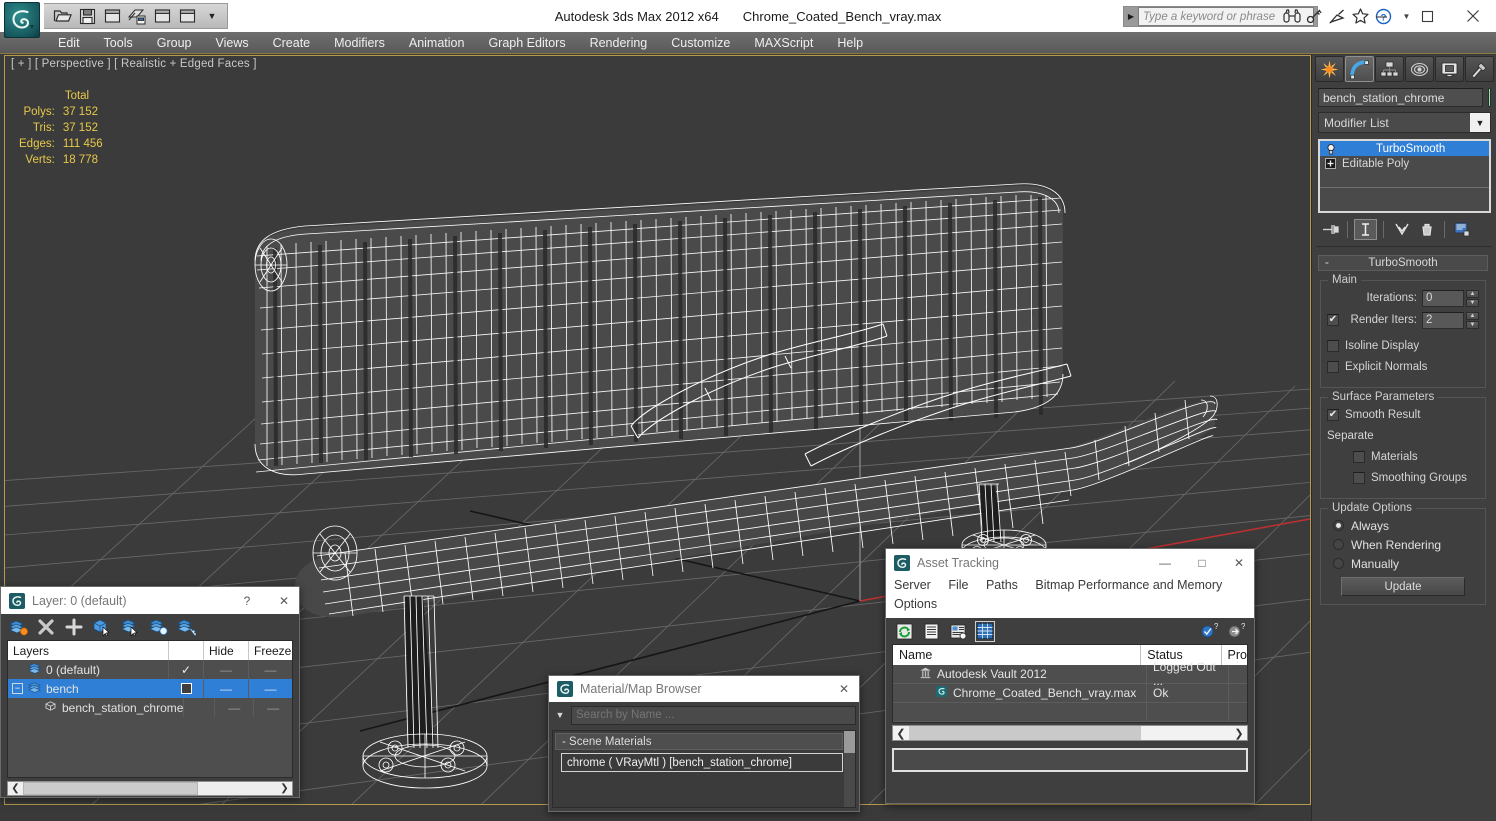 Image resolution: width=1496 pixels, height=821 pixels. What do you see at coordinates (1329, 229) in the screenshot?
I see `pin-stack-icon` at bounding box center [1329, 229].